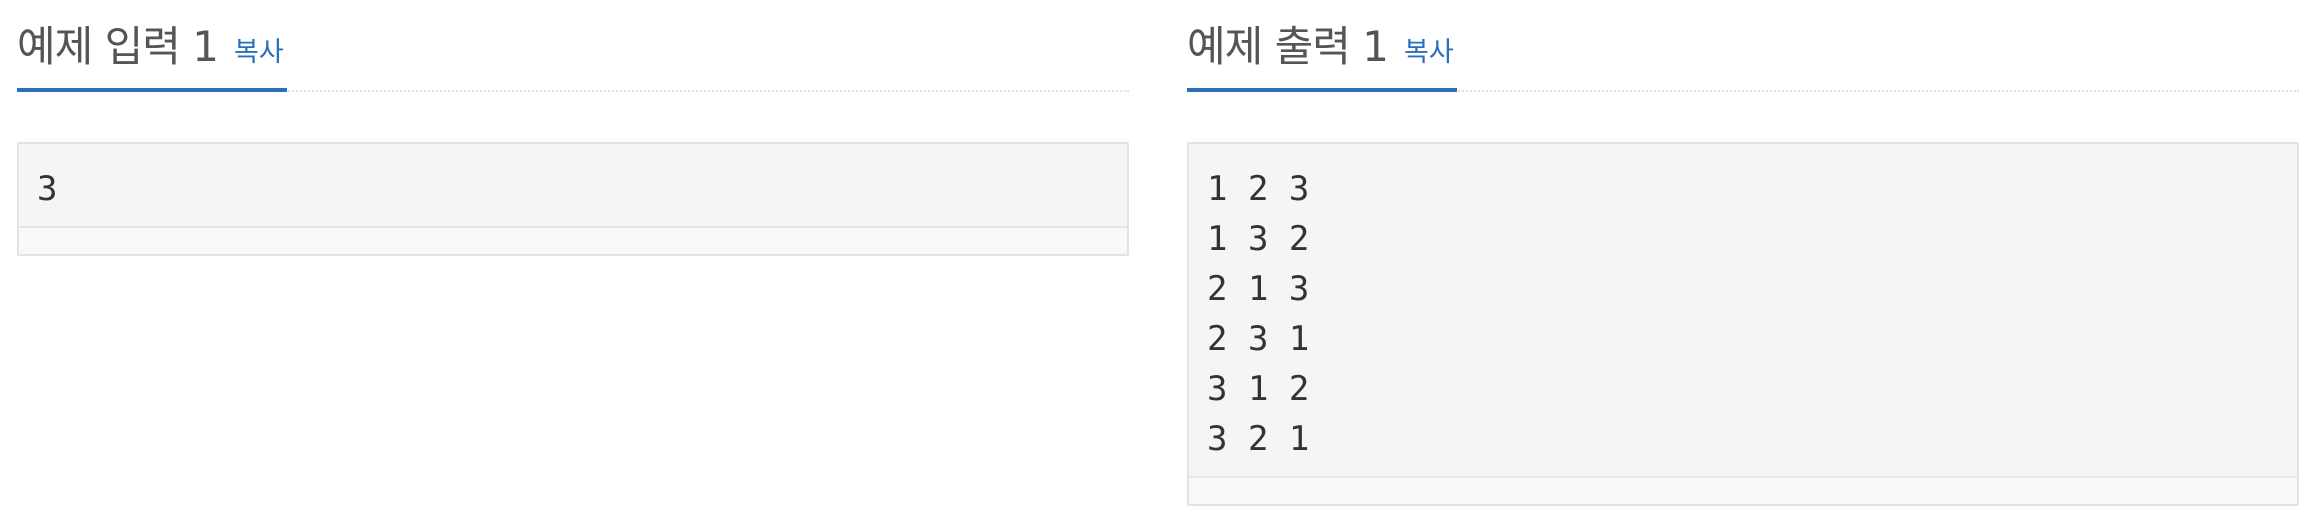  I want to click on copy-output-button: 복사, so click(1429, 53).